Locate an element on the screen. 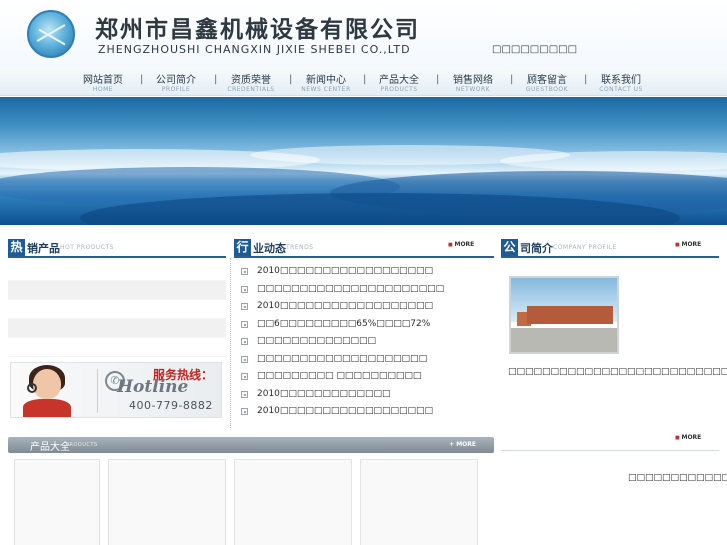 The image size is (727, 545). nav-item-home: 网站首页 HOME is located at coordinates (103, 82).